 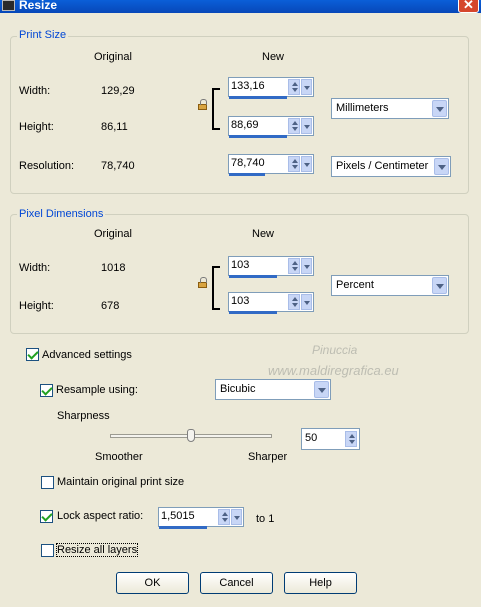 I want to click on pixel-height-field: 103, so click(x=271, y=303).